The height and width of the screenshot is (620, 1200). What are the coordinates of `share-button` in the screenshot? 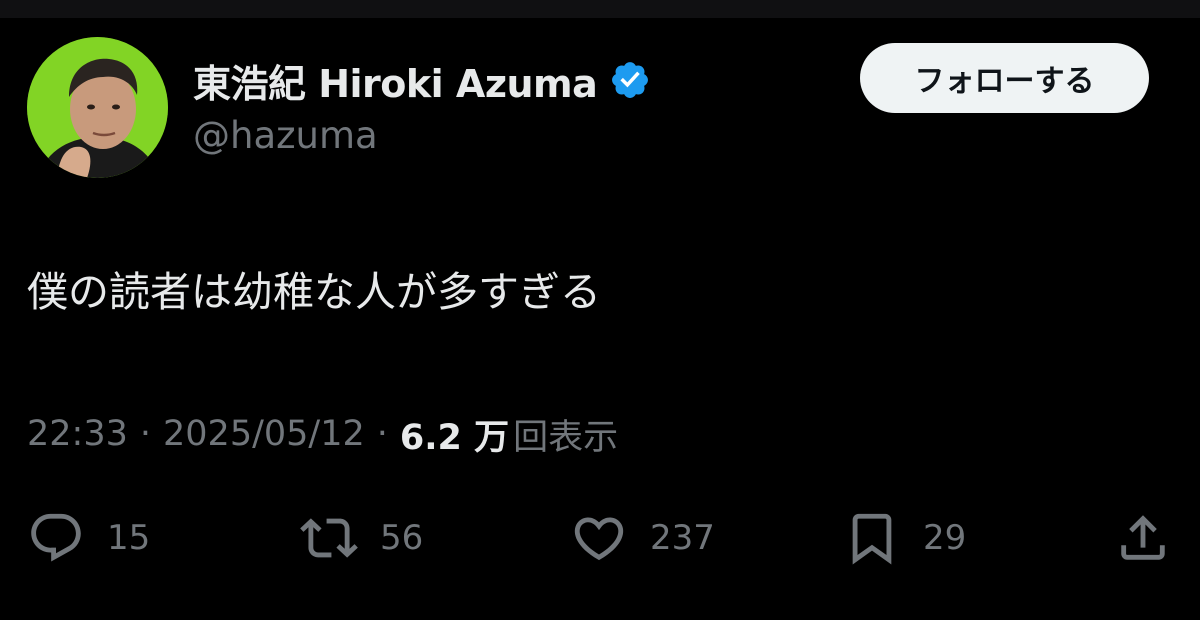 It's located at (1143, 538).